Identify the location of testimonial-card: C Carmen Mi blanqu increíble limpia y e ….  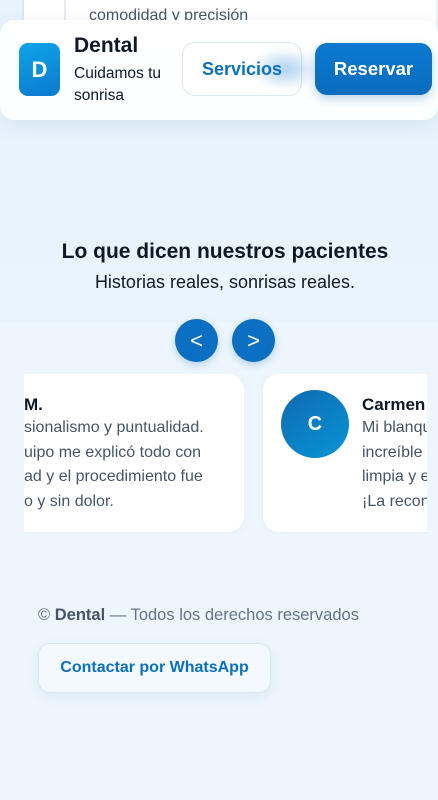
(345, 453).